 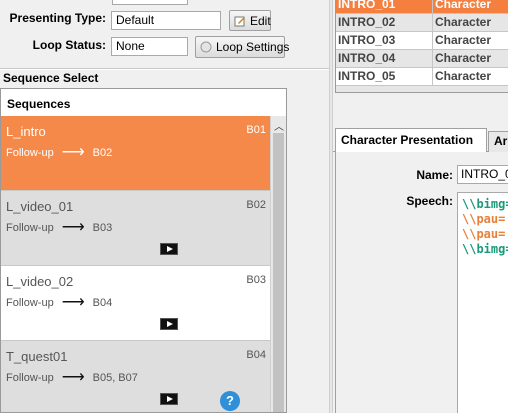 I want to click on scroll-up-icon: ︿, so click(x=279, y=125).